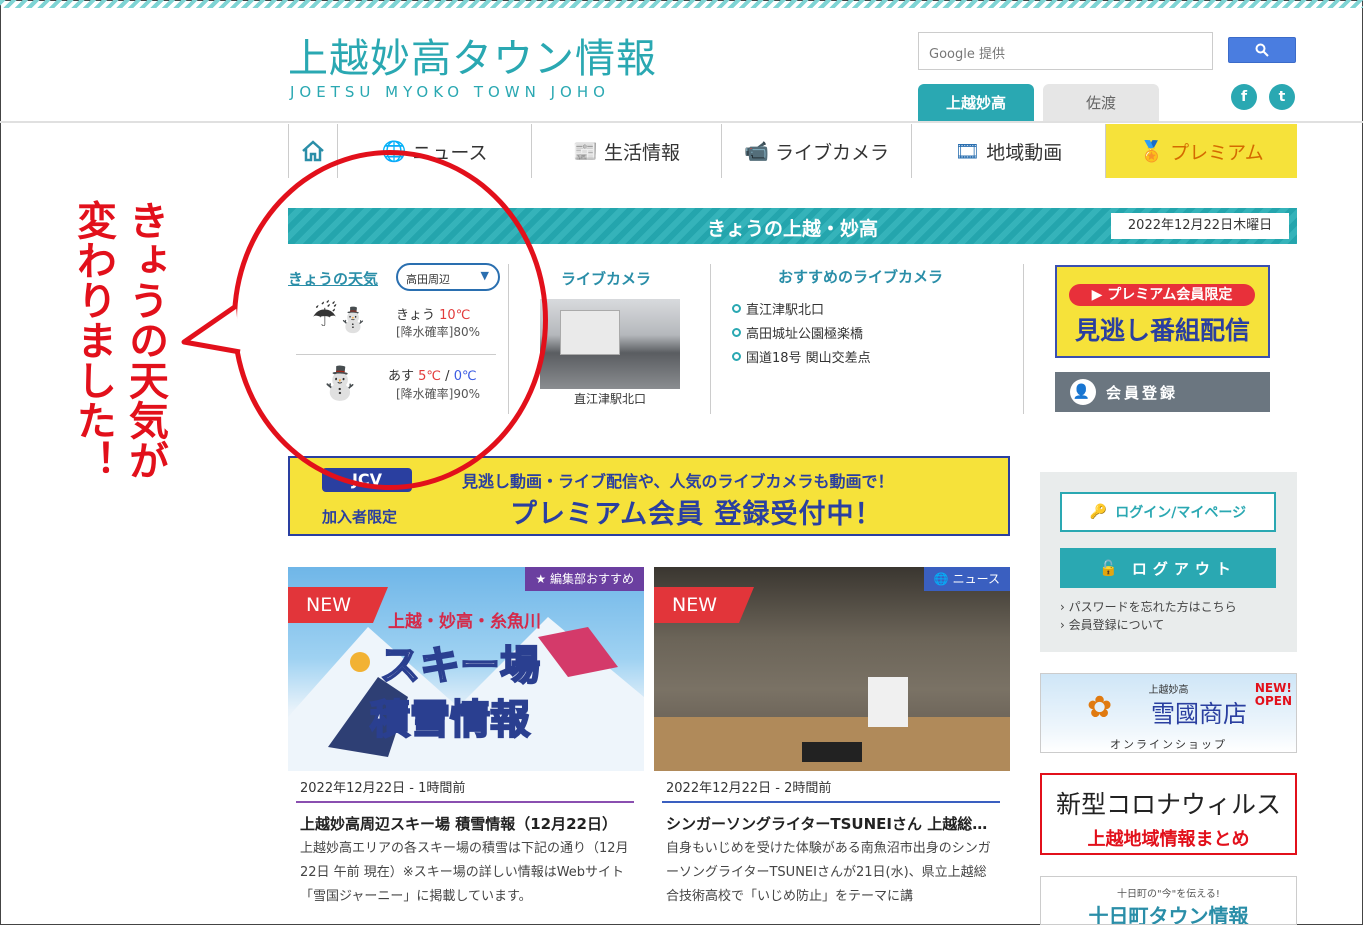 Image resolution: width=1363 pixels, height=925 pixels. Describe the element at coordinates (591, 579) in the screenshot. I see `card-tag-label: 編集部おすすめ` at that location.